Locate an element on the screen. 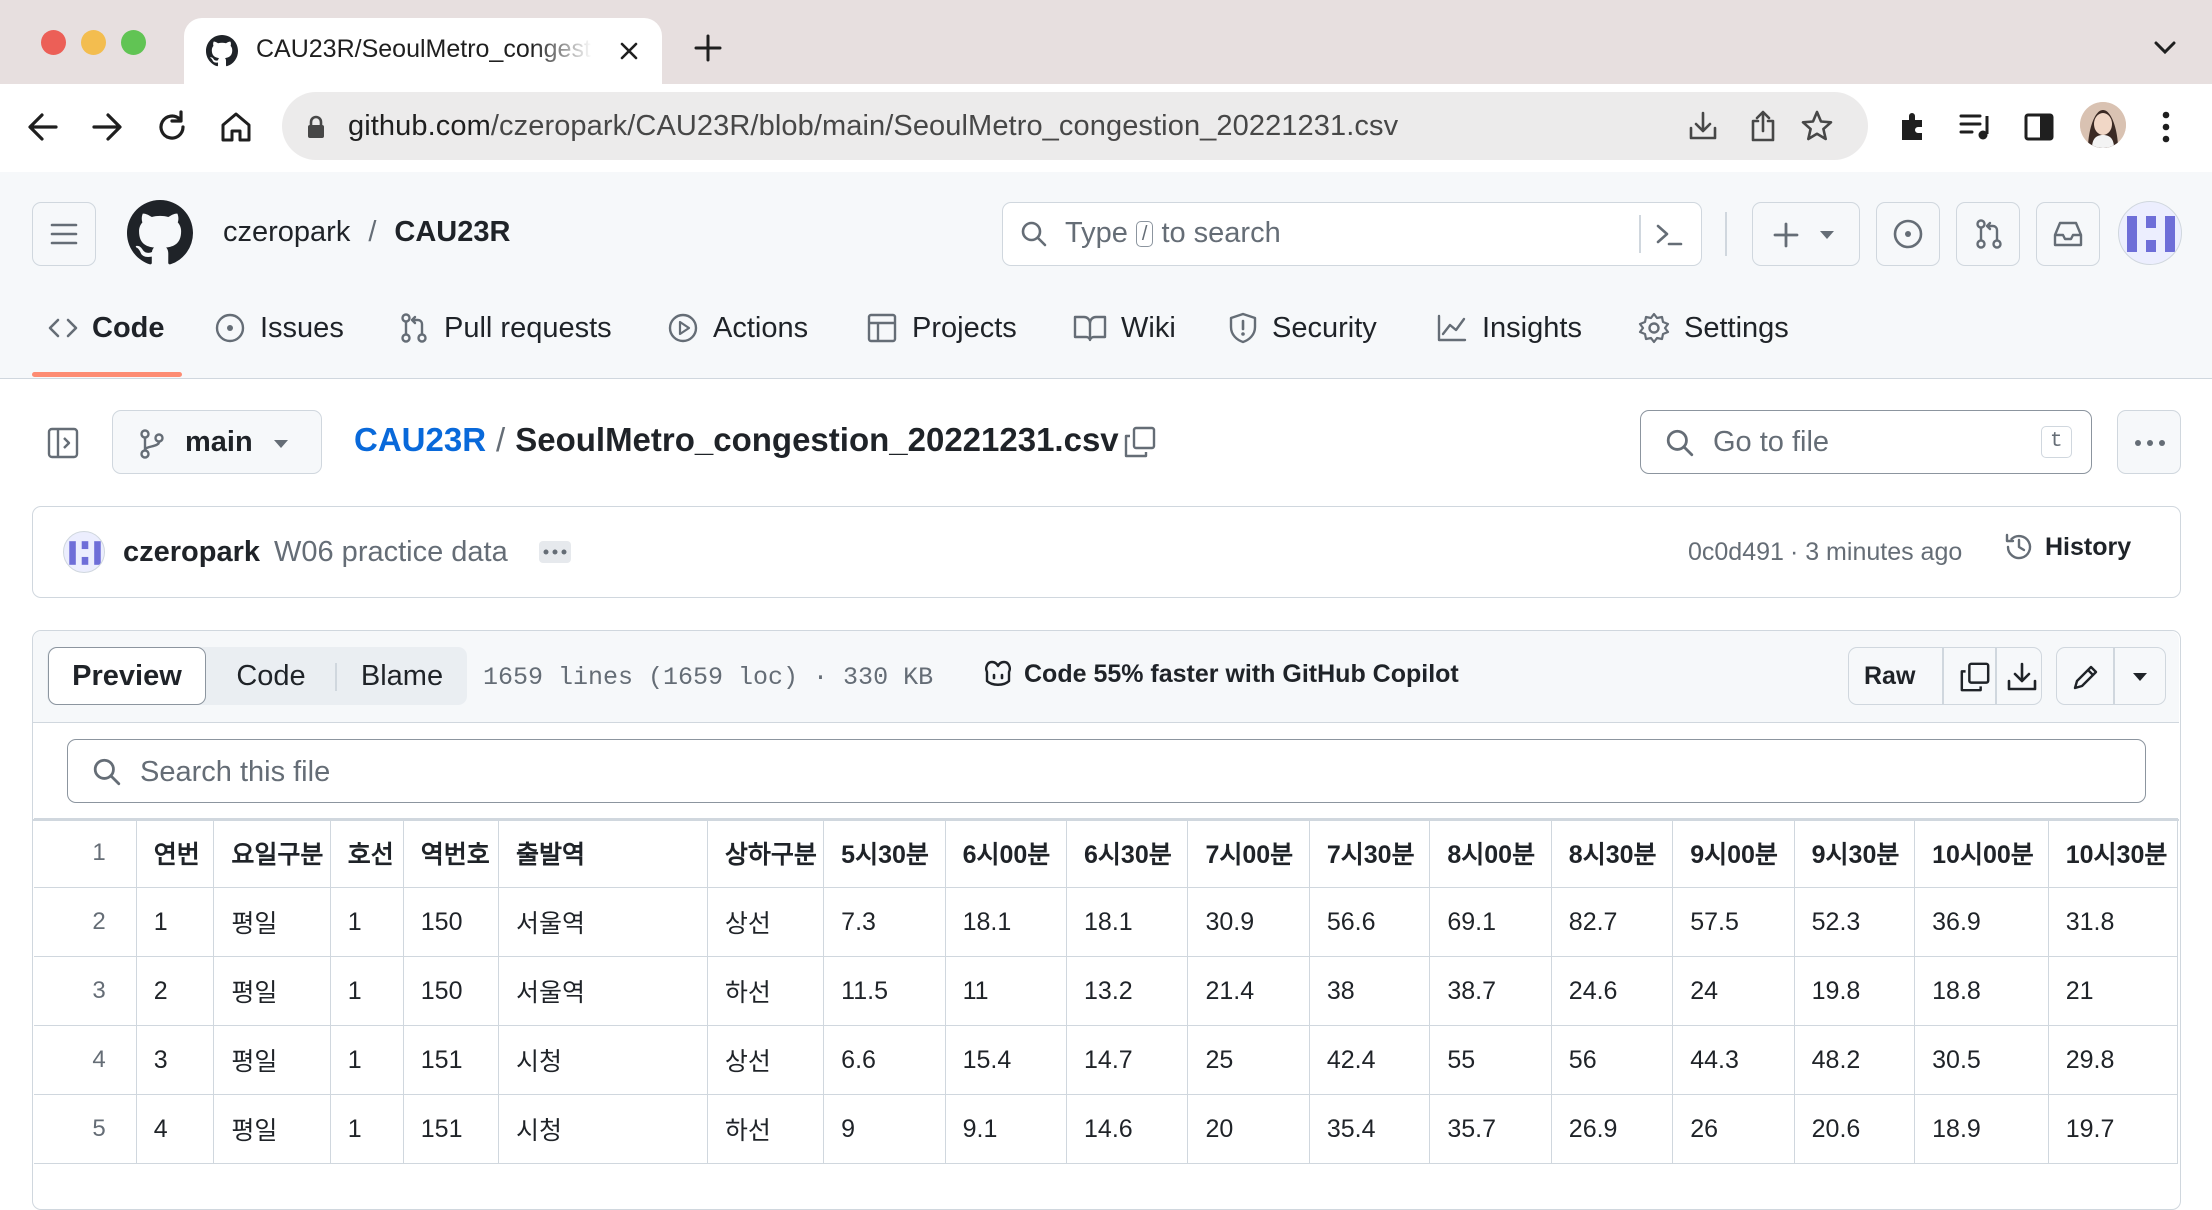  git-branch-icon is located at coordinates (152, 444).